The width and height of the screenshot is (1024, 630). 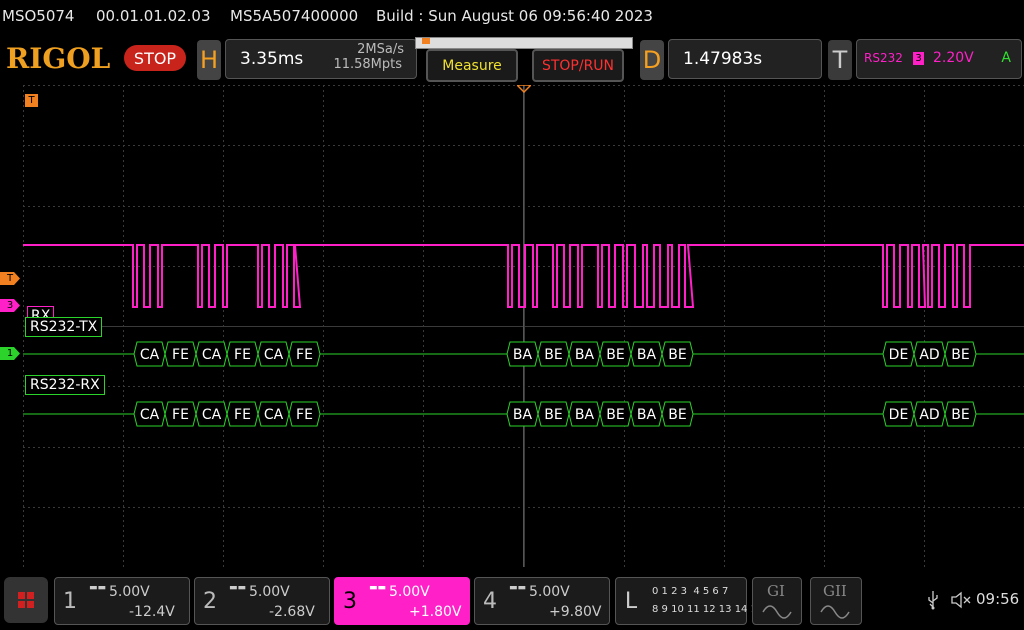 What do you see at coordinates (426, 41) in the screenshot?
I see `position-marker-icon` at bounding box center [426, 41].